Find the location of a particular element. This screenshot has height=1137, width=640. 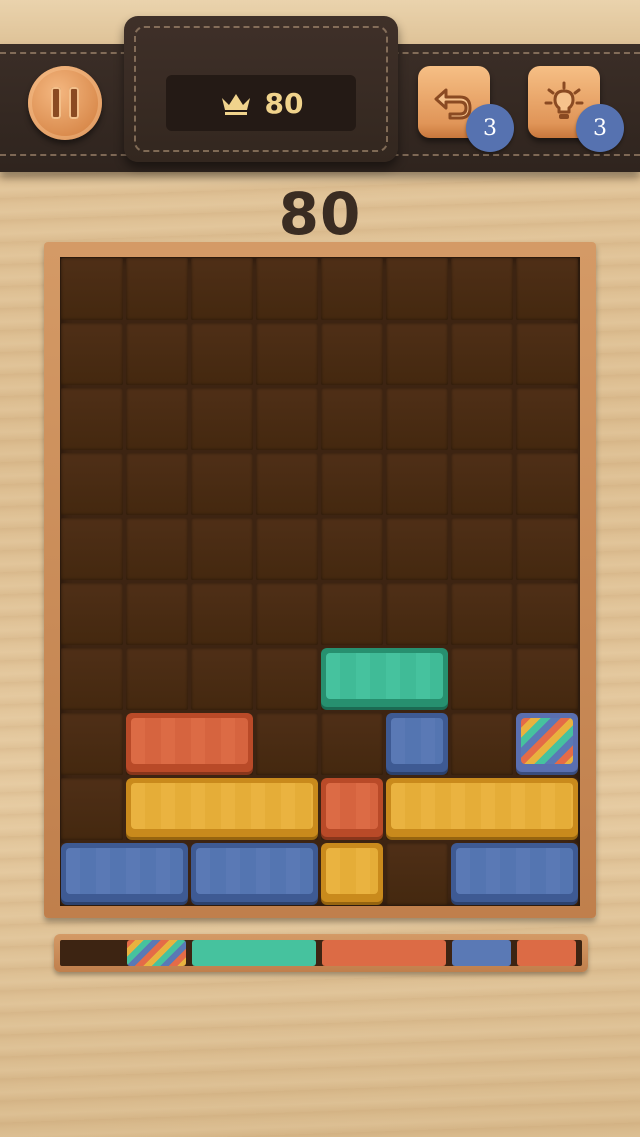

next-blue-piece is located at coordinates (481, 953).